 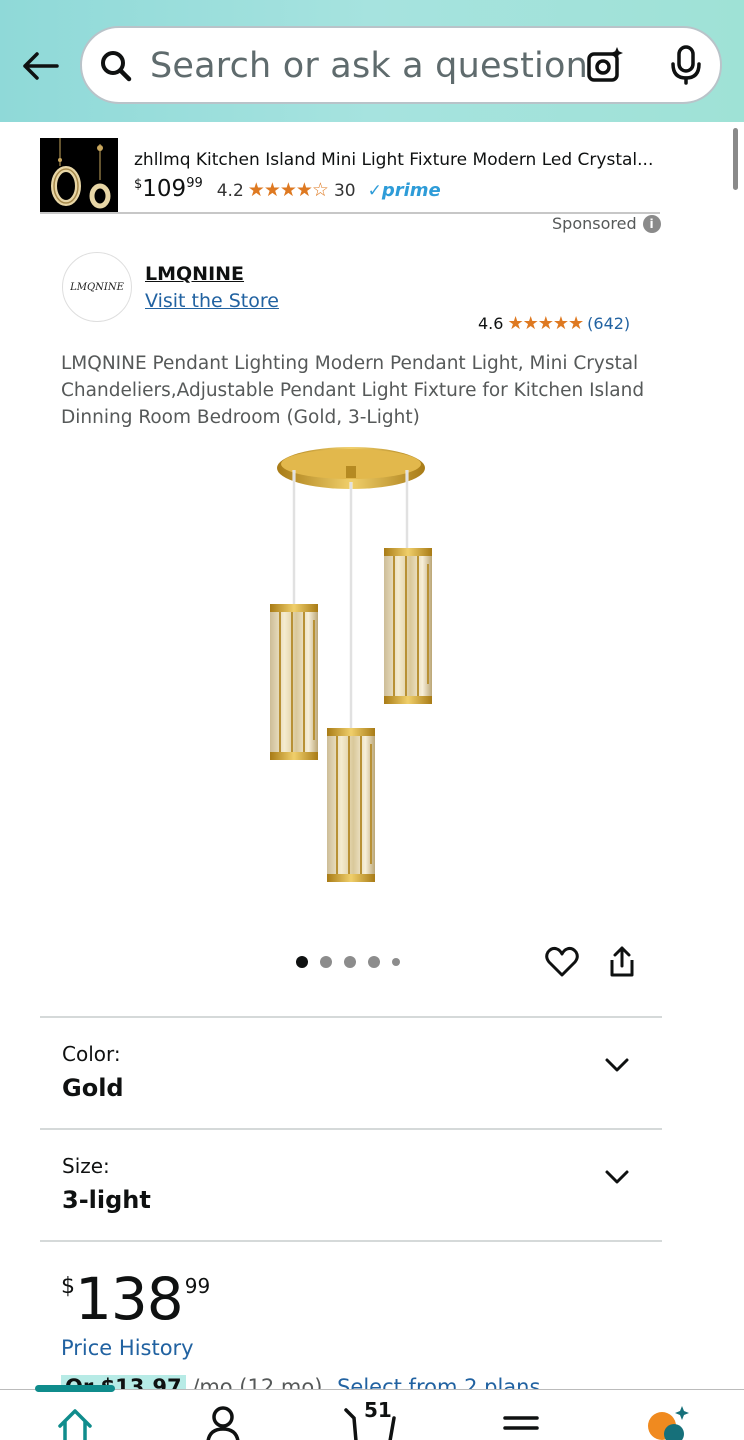 What do you see at coordinates (351, 1241) in the screenshot?
I see `divider` at bounding box center [351, 1241].